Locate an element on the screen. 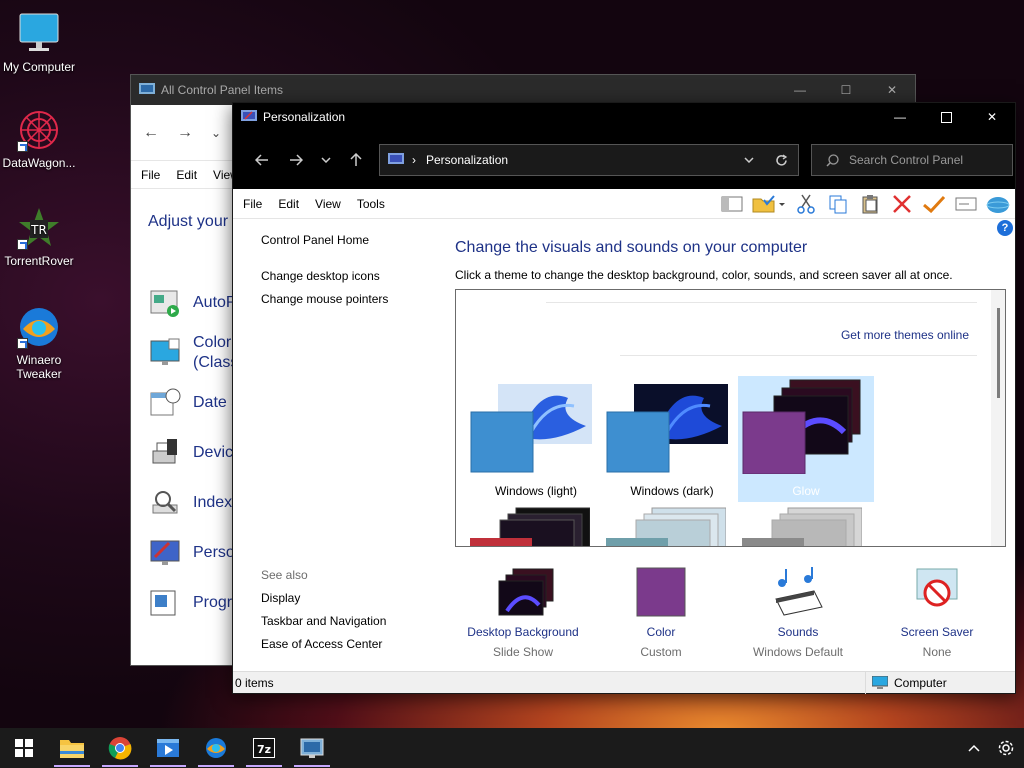  preview-pane-icon is located at coordinates (732, 204).